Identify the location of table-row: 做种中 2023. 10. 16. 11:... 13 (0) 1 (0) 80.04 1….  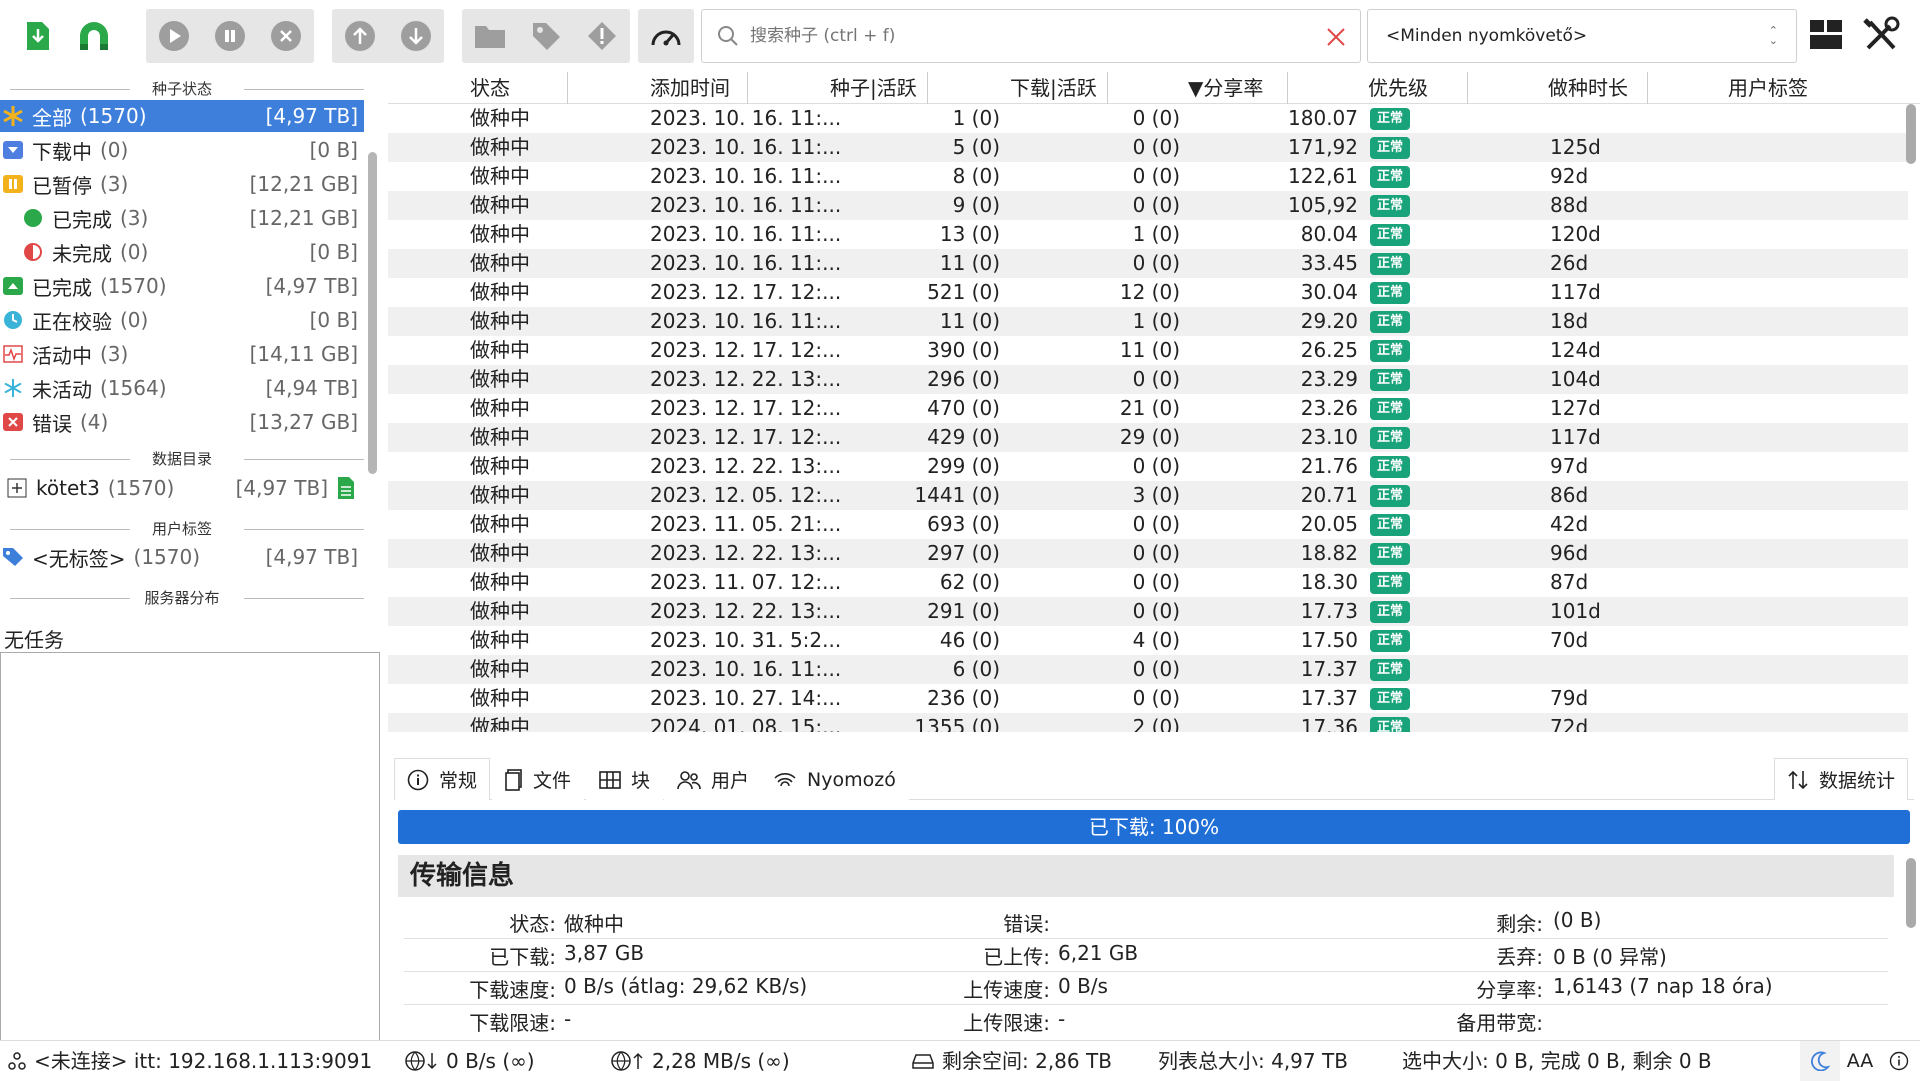
(1148, 234).